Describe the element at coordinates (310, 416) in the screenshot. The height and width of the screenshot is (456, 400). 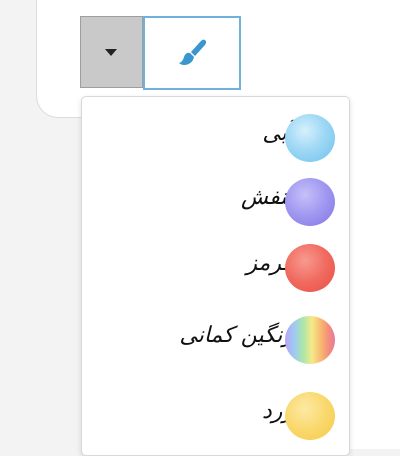
I see `yellow-watercolor-swatch` at that location.